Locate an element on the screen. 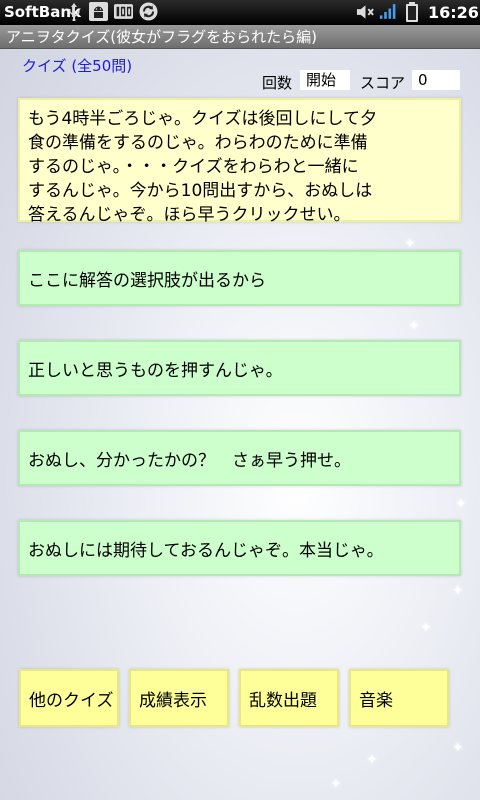 Image resolution: width=480 pixels, height=800 pixels. message-line: もう4時半ごろじゃ。クイズは後回しにして夕 is located at coordinates (202, 119).